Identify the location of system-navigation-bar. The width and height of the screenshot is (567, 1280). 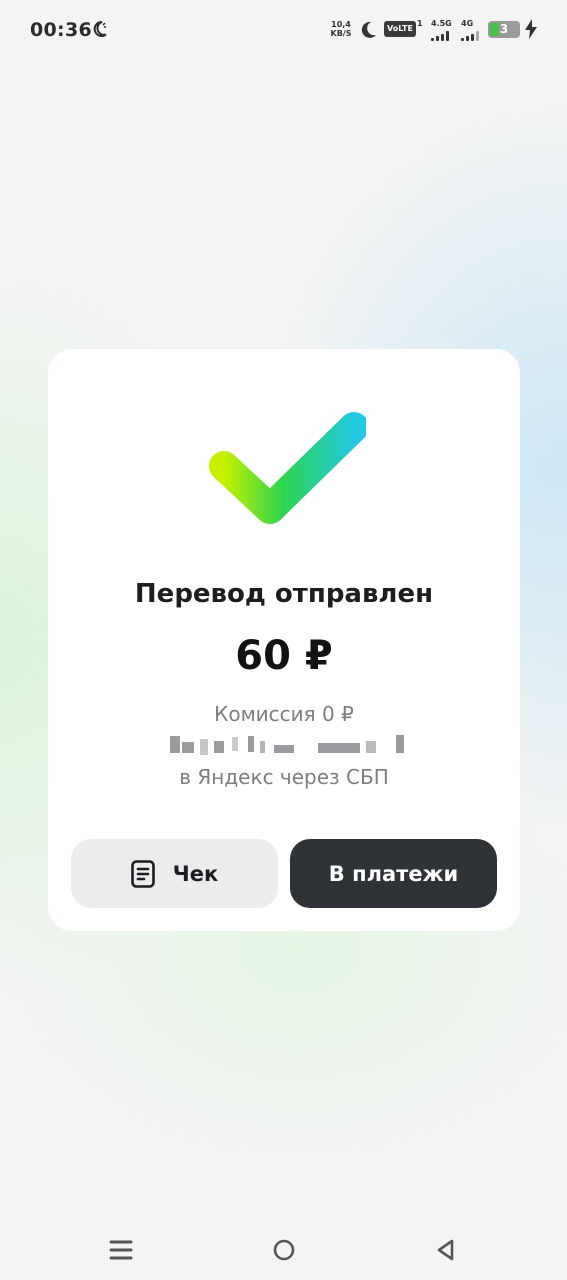
(283, 1252).